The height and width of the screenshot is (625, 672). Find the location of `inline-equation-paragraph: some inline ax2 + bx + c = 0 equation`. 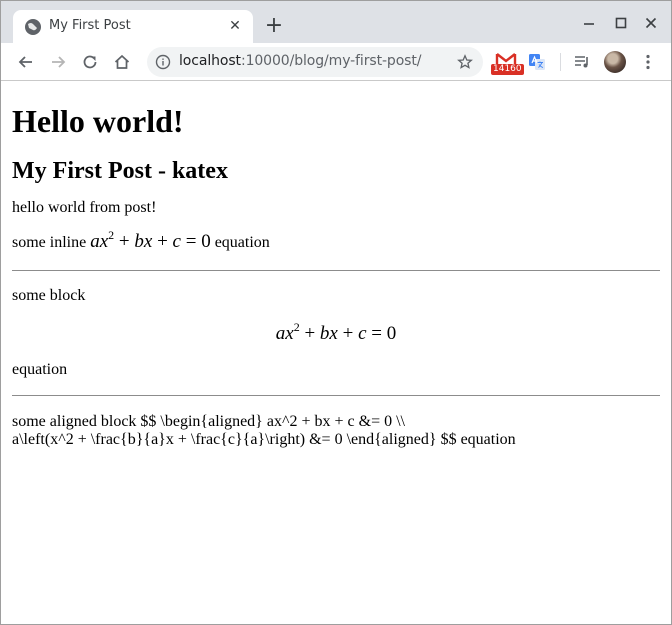

inline-equation-paragraph: some inline ax2 + bx + c = 0 equation is located at coordinates (336, 240).